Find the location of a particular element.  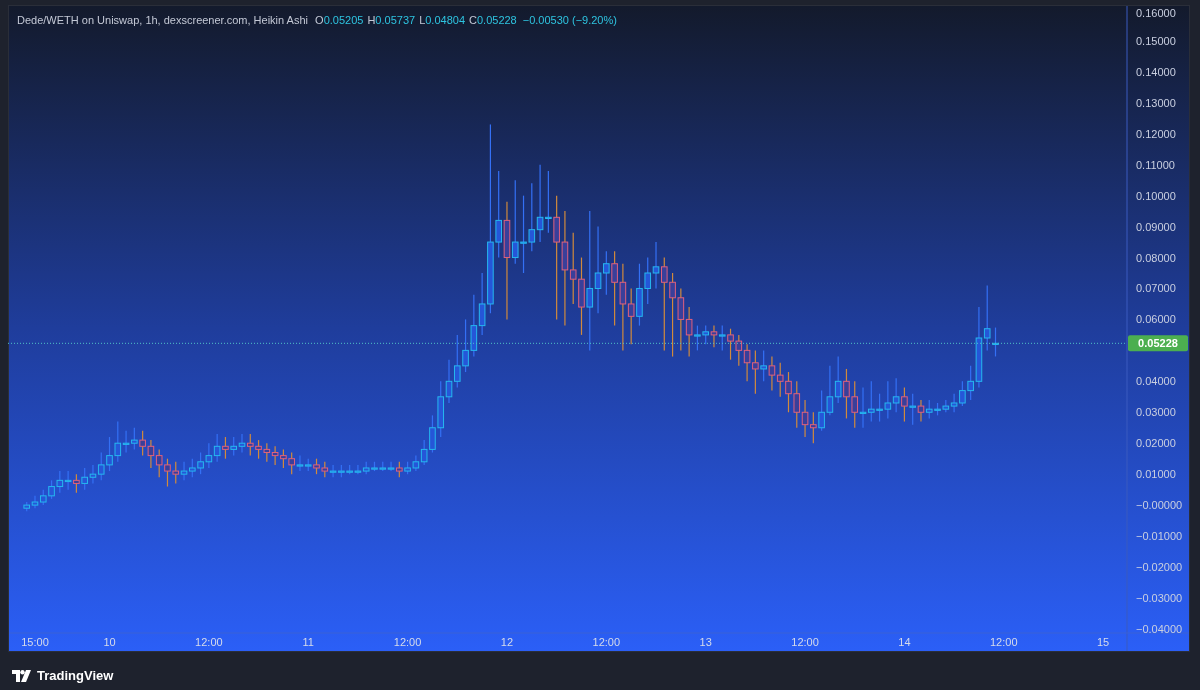

price-axis-label: 0.08000 is located at coordinates (1156, 257).